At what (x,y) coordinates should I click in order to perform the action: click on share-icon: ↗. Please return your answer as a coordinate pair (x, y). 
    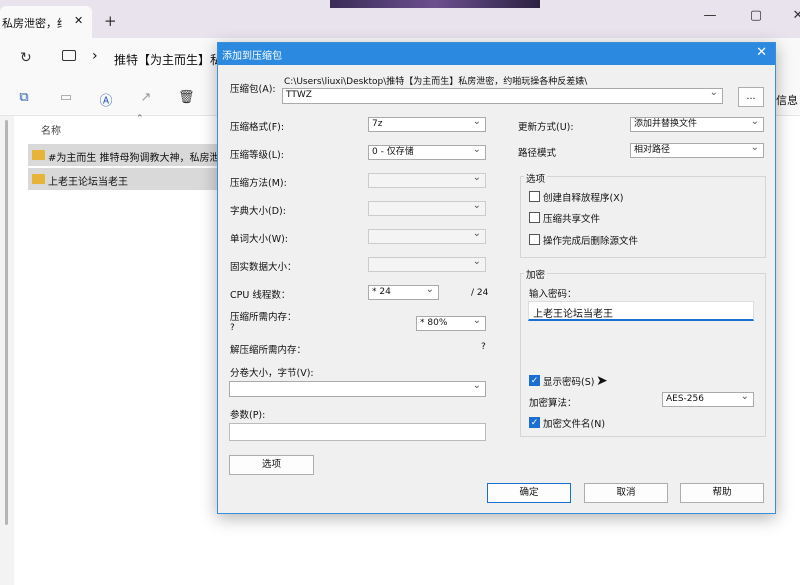
    Looking at the image, I should click on (146, 98).